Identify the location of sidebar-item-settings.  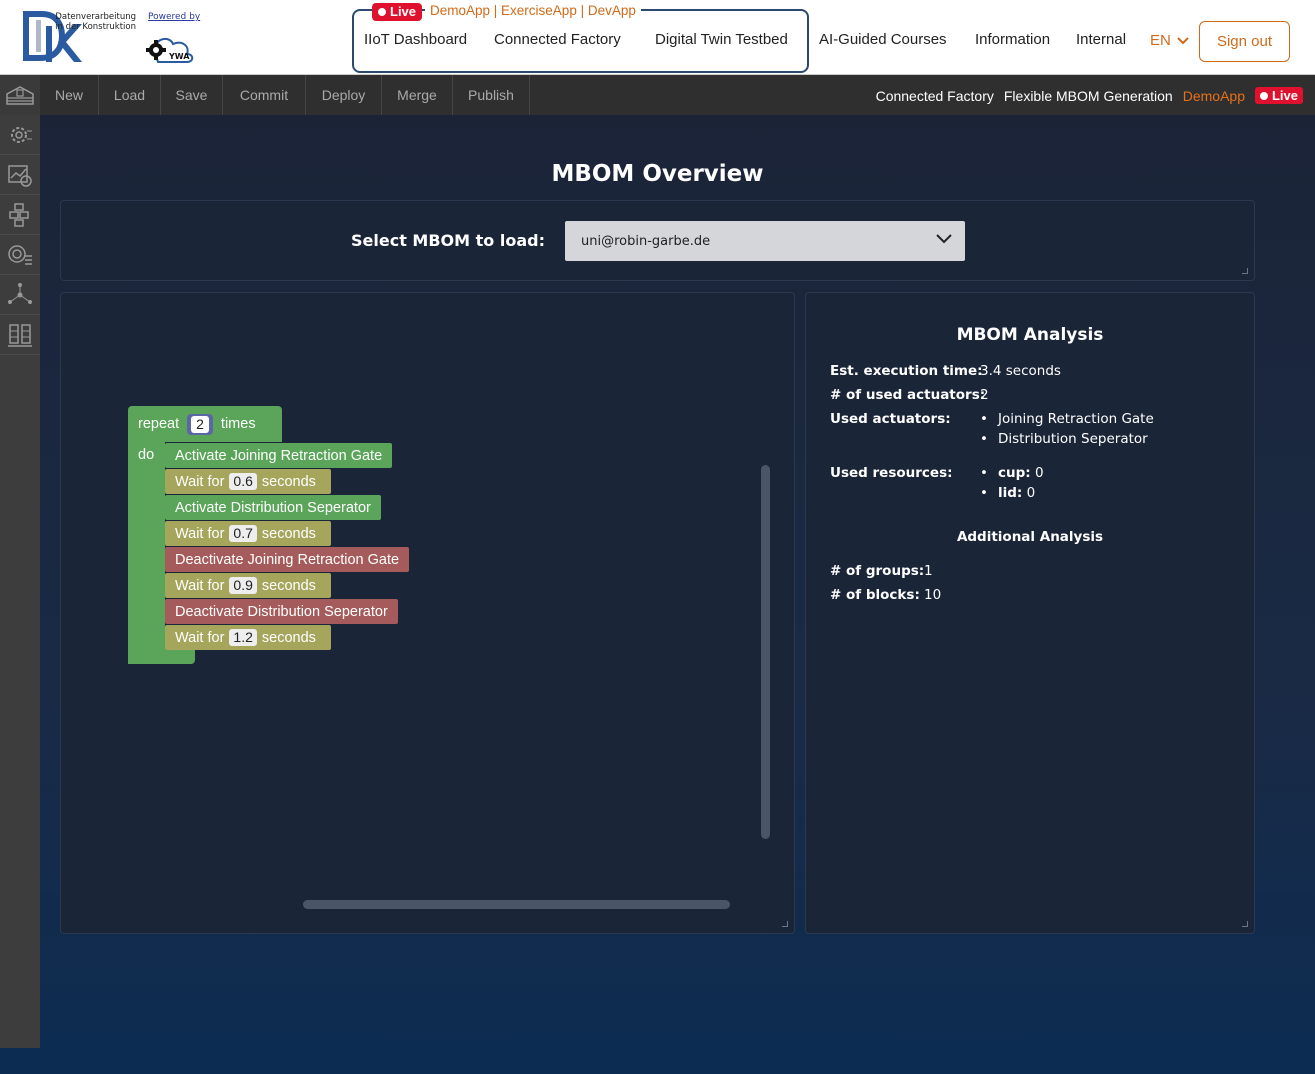
(20, 135).